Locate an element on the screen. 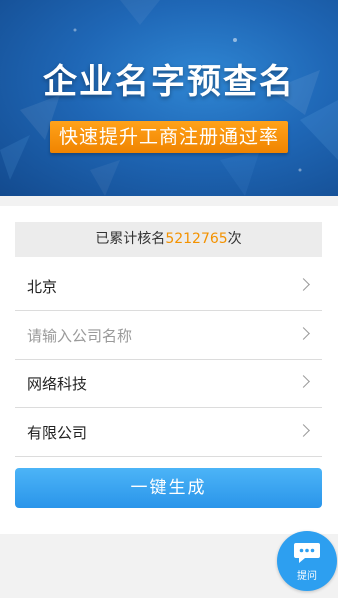  banner-title: 企业名字预查名 is located at coordinates (169, 82).